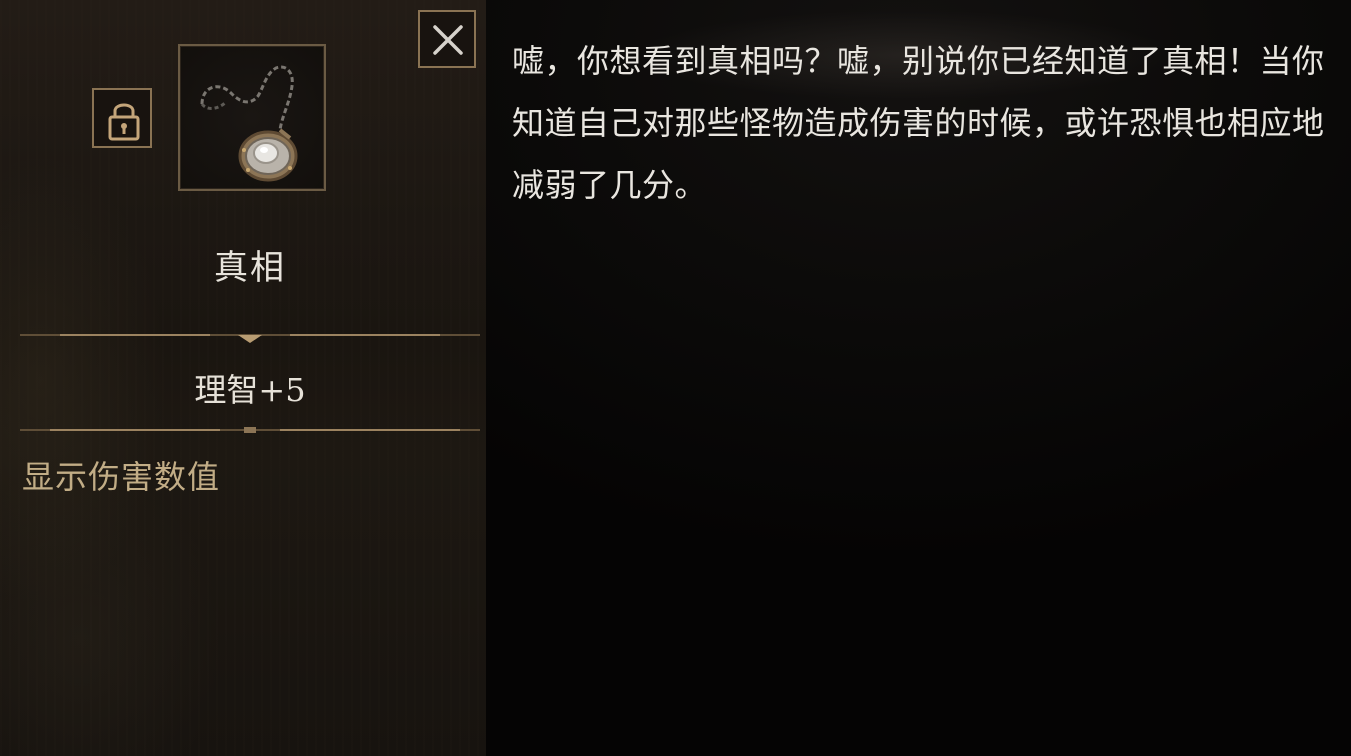  I want to click on item-effect: 显示伤害数值, so click(121, 477).